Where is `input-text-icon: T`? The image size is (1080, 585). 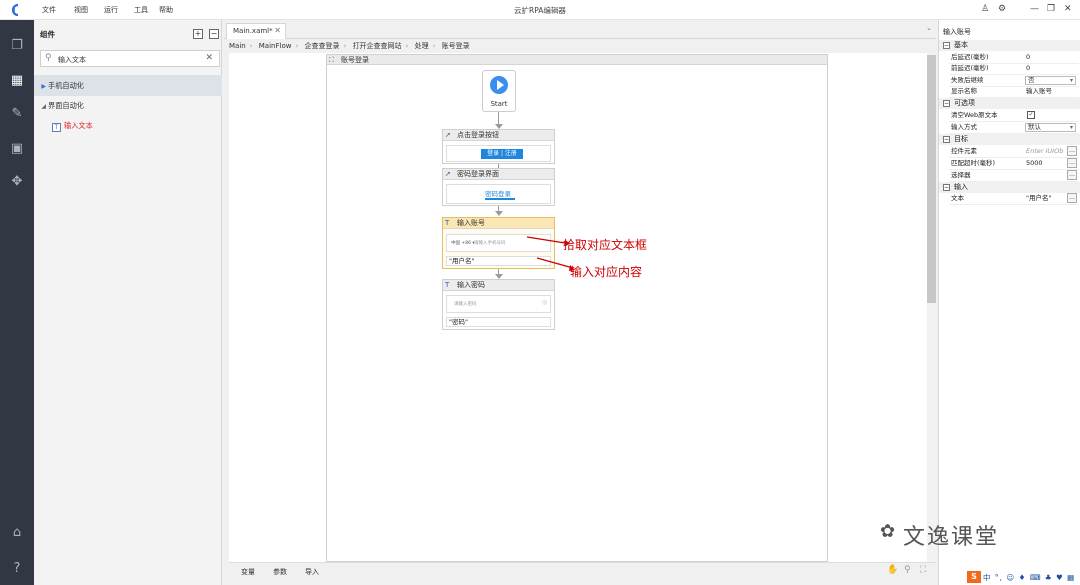
input-text-icon: T is located at coordinates (447, 223).